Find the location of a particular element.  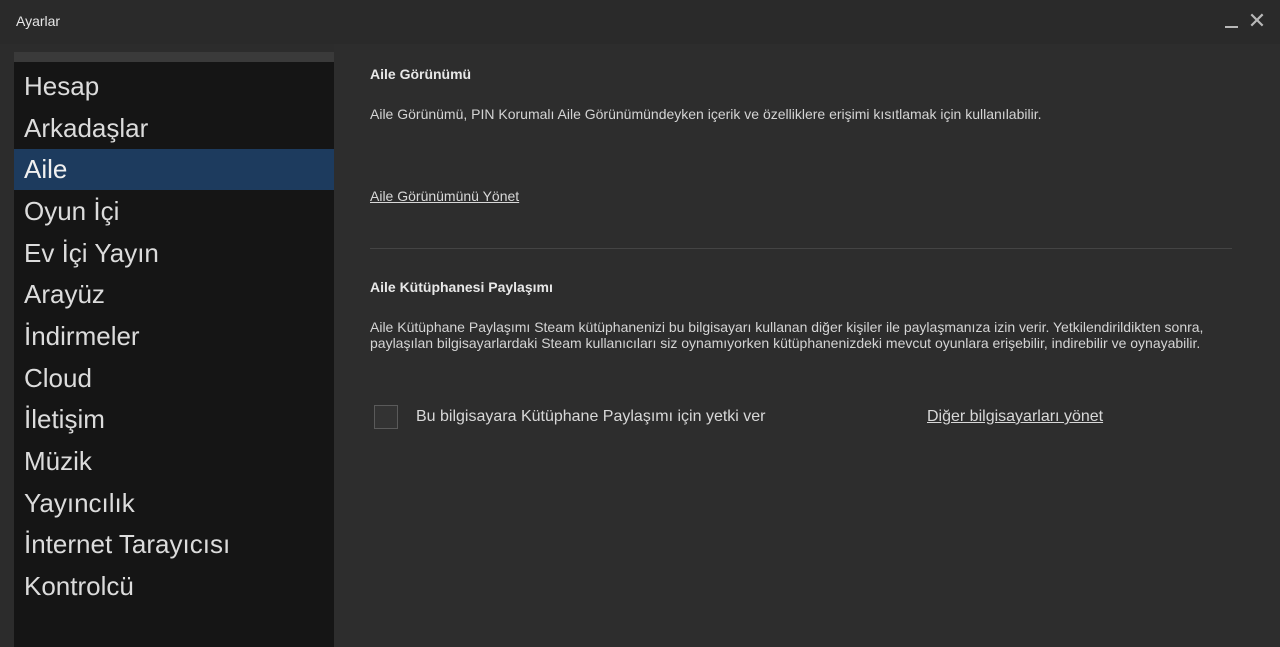

authorize-library-sharing-checkbox is located at coordinates (386, 417).